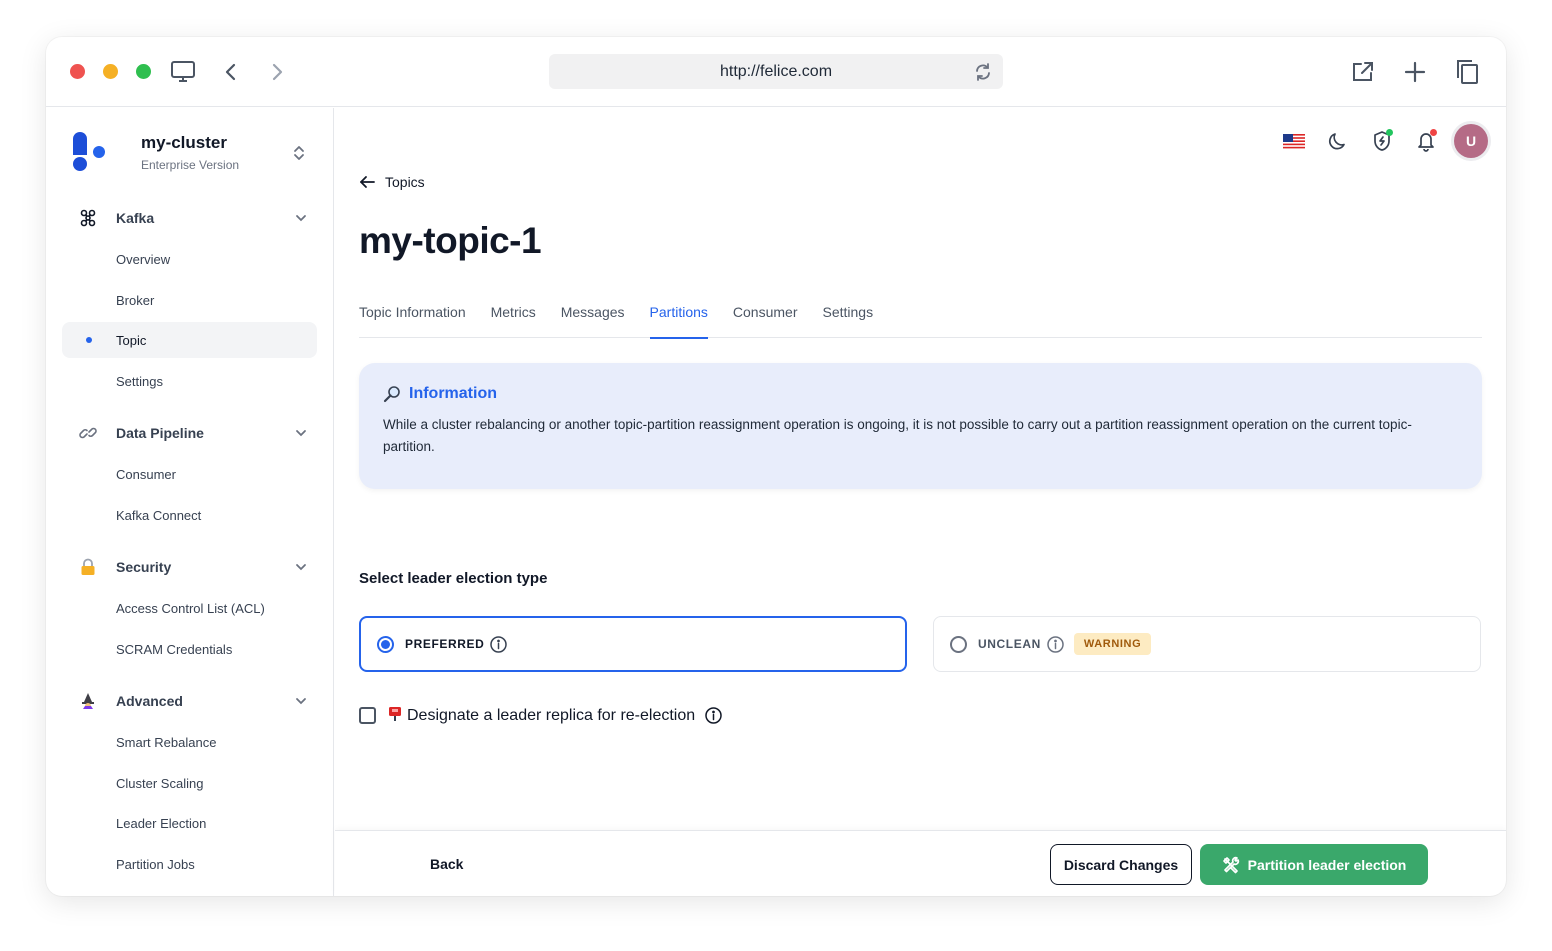 Image resolution: width=1552 pixels, height=951 pixels. What do you see at coordinates (1121, 864) in the screenshot?
I see `discard-changes-button: Discard Changes` at bounding box center [1121, 864].